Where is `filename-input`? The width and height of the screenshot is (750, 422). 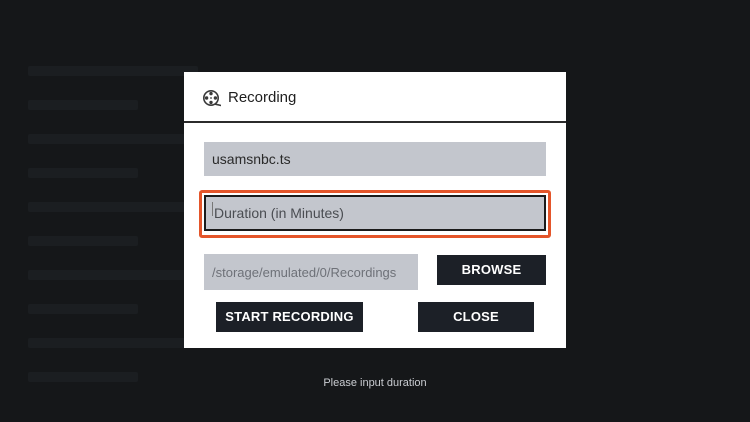 filename-input is located at coordinates (375, 159).